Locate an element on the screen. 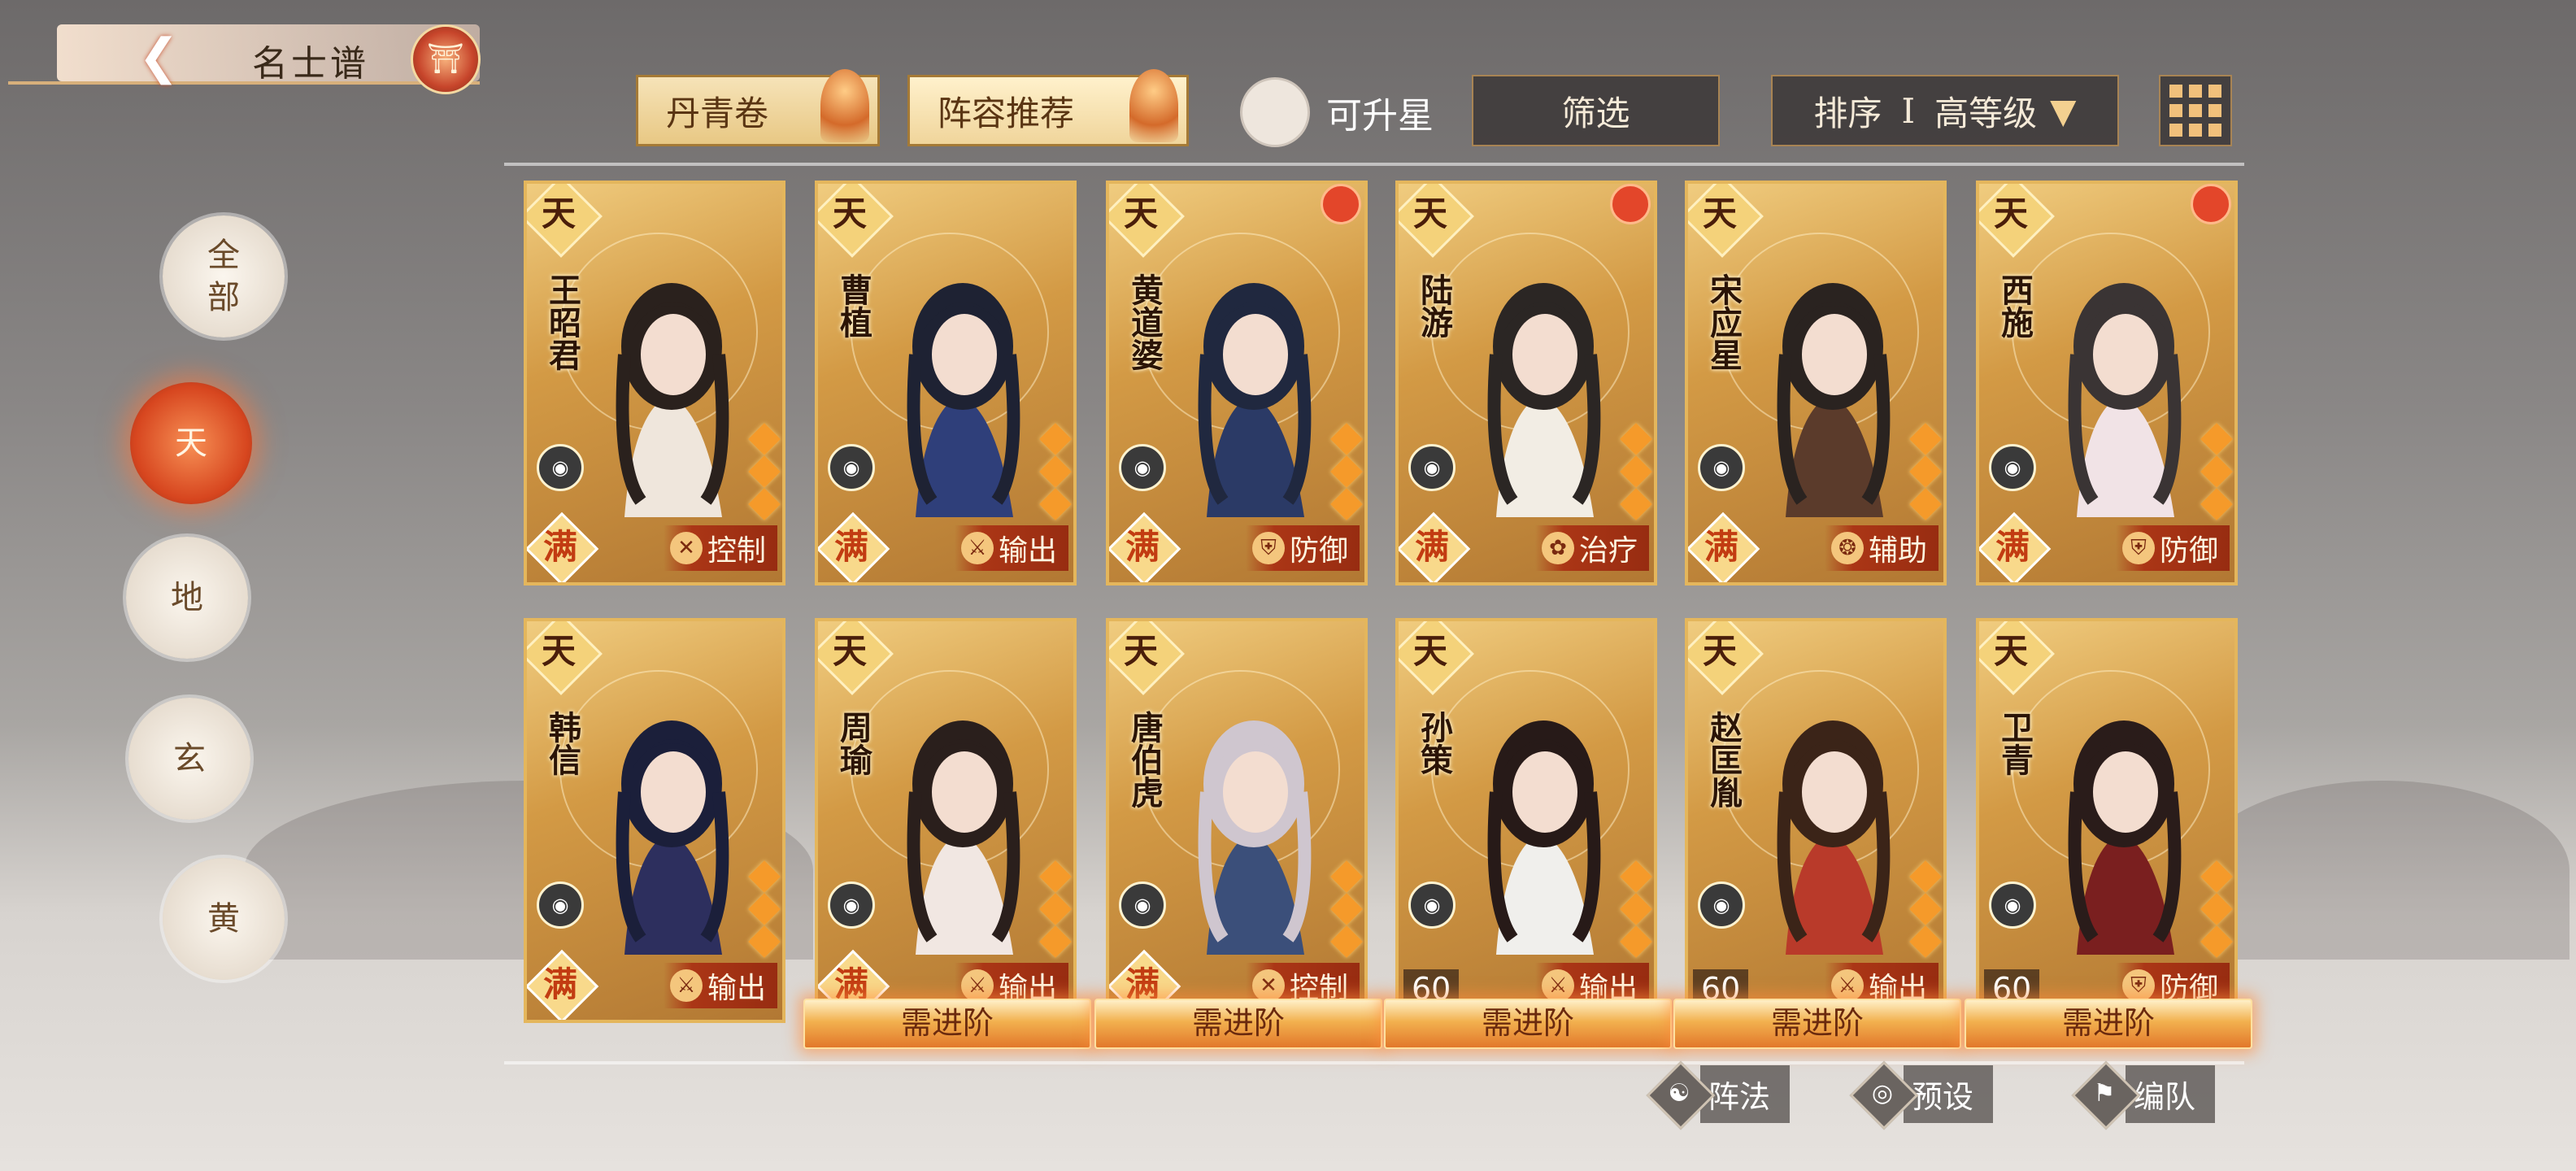  hero-card: 天 唐伯虎 ◉ 满 ✕ 控制 is located at coordinates (1237, 820).